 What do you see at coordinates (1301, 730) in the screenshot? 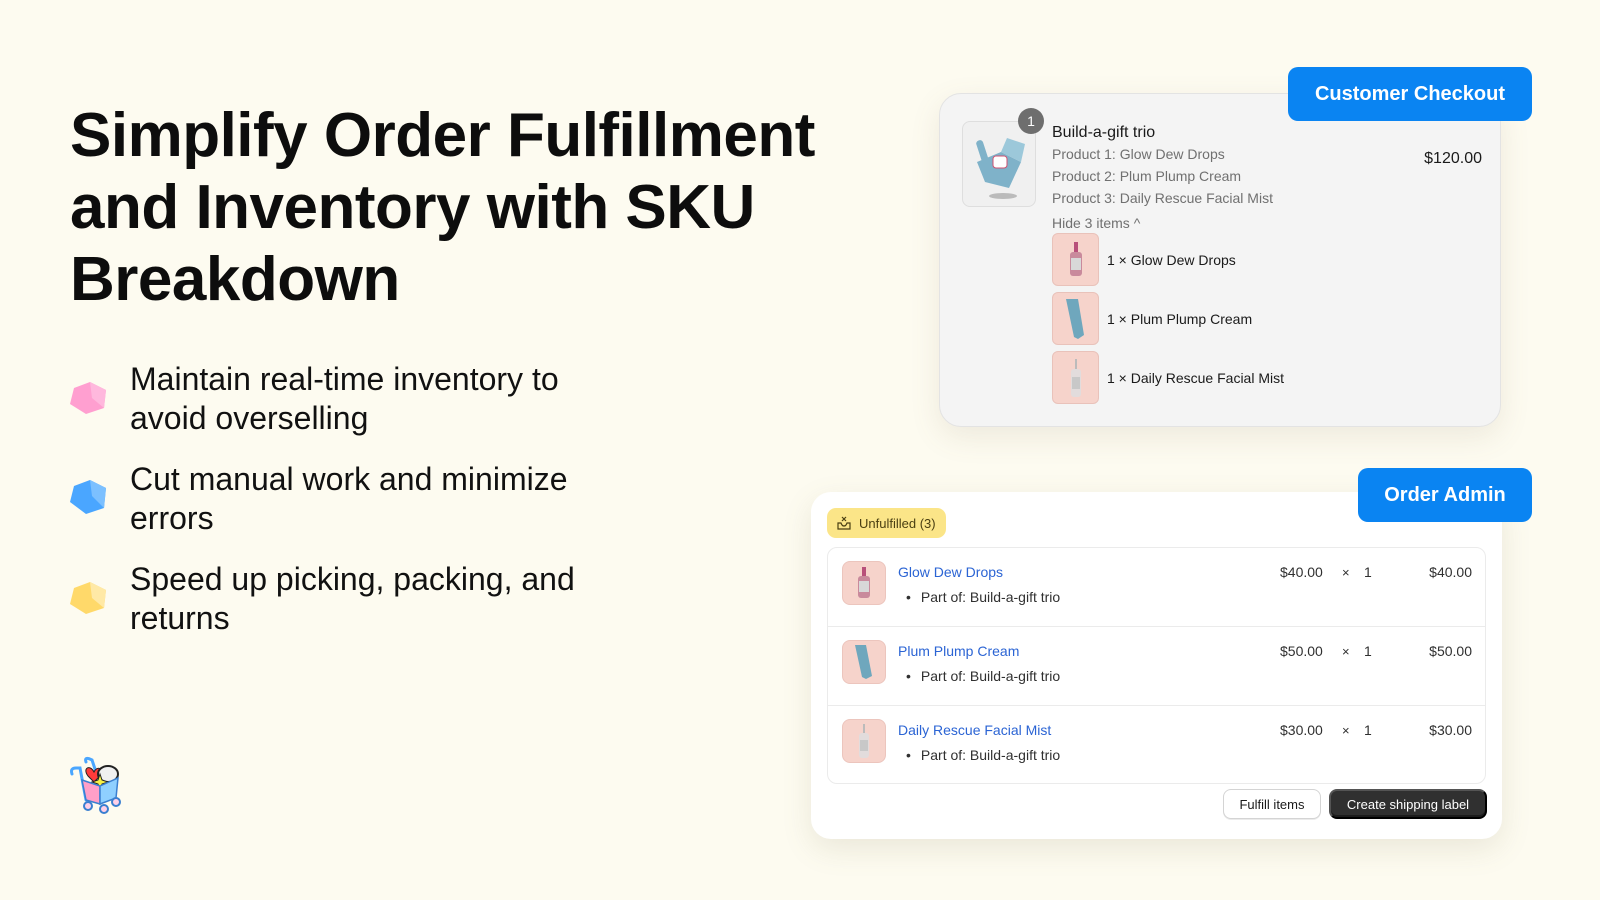
I see `unit-price: $30.00` at bounding box center [1301, 730].